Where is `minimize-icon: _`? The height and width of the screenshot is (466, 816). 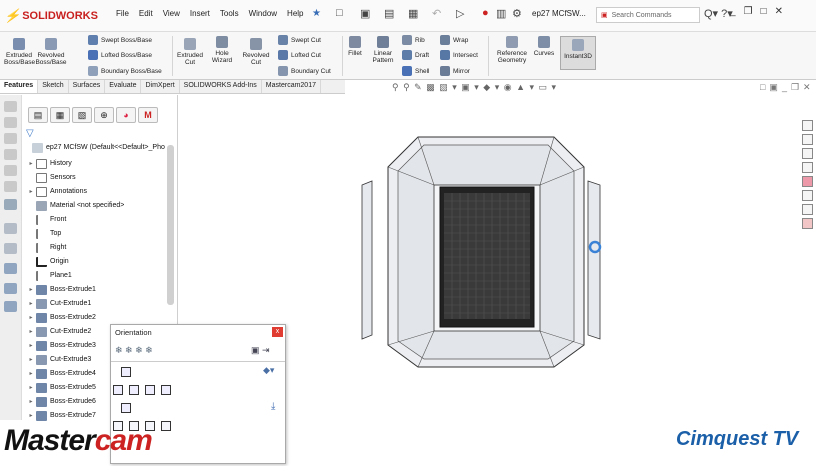
minimize-icon: _ is located at coordinates (733, 11).